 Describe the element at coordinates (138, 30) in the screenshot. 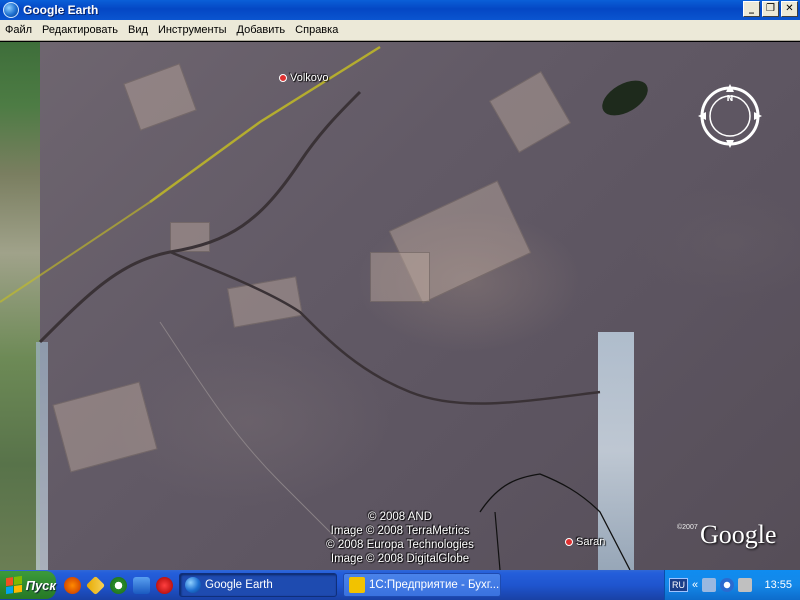

I see `menu-view: Вид` at that location.